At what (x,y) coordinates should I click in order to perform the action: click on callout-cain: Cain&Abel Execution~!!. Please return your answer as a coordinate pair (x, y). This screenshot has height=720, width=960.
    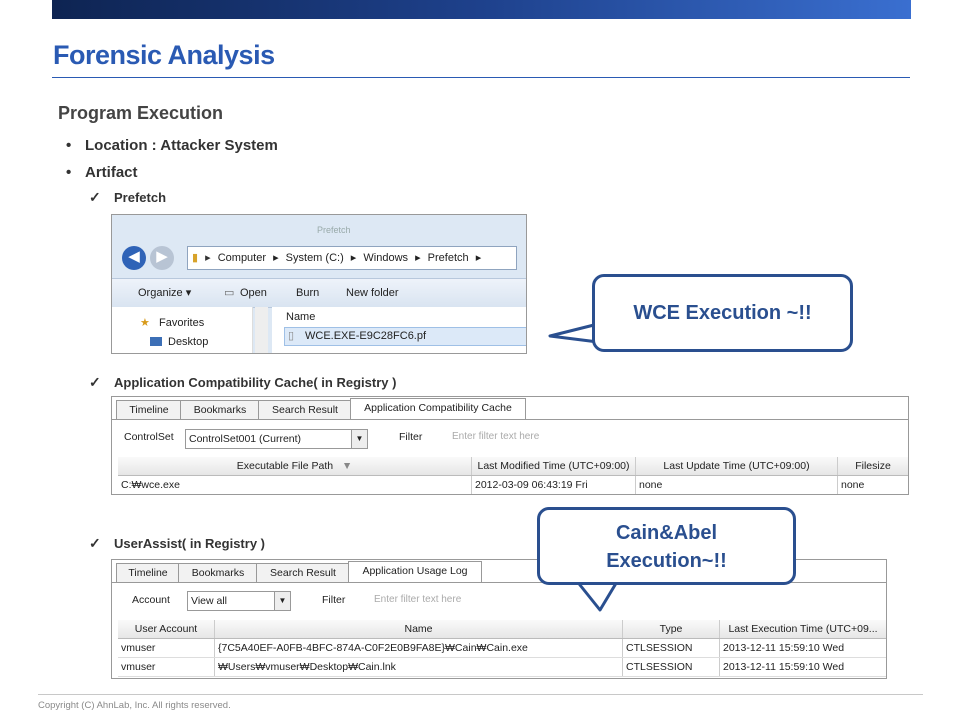
    Looking at the image, I should click on (666, 546).